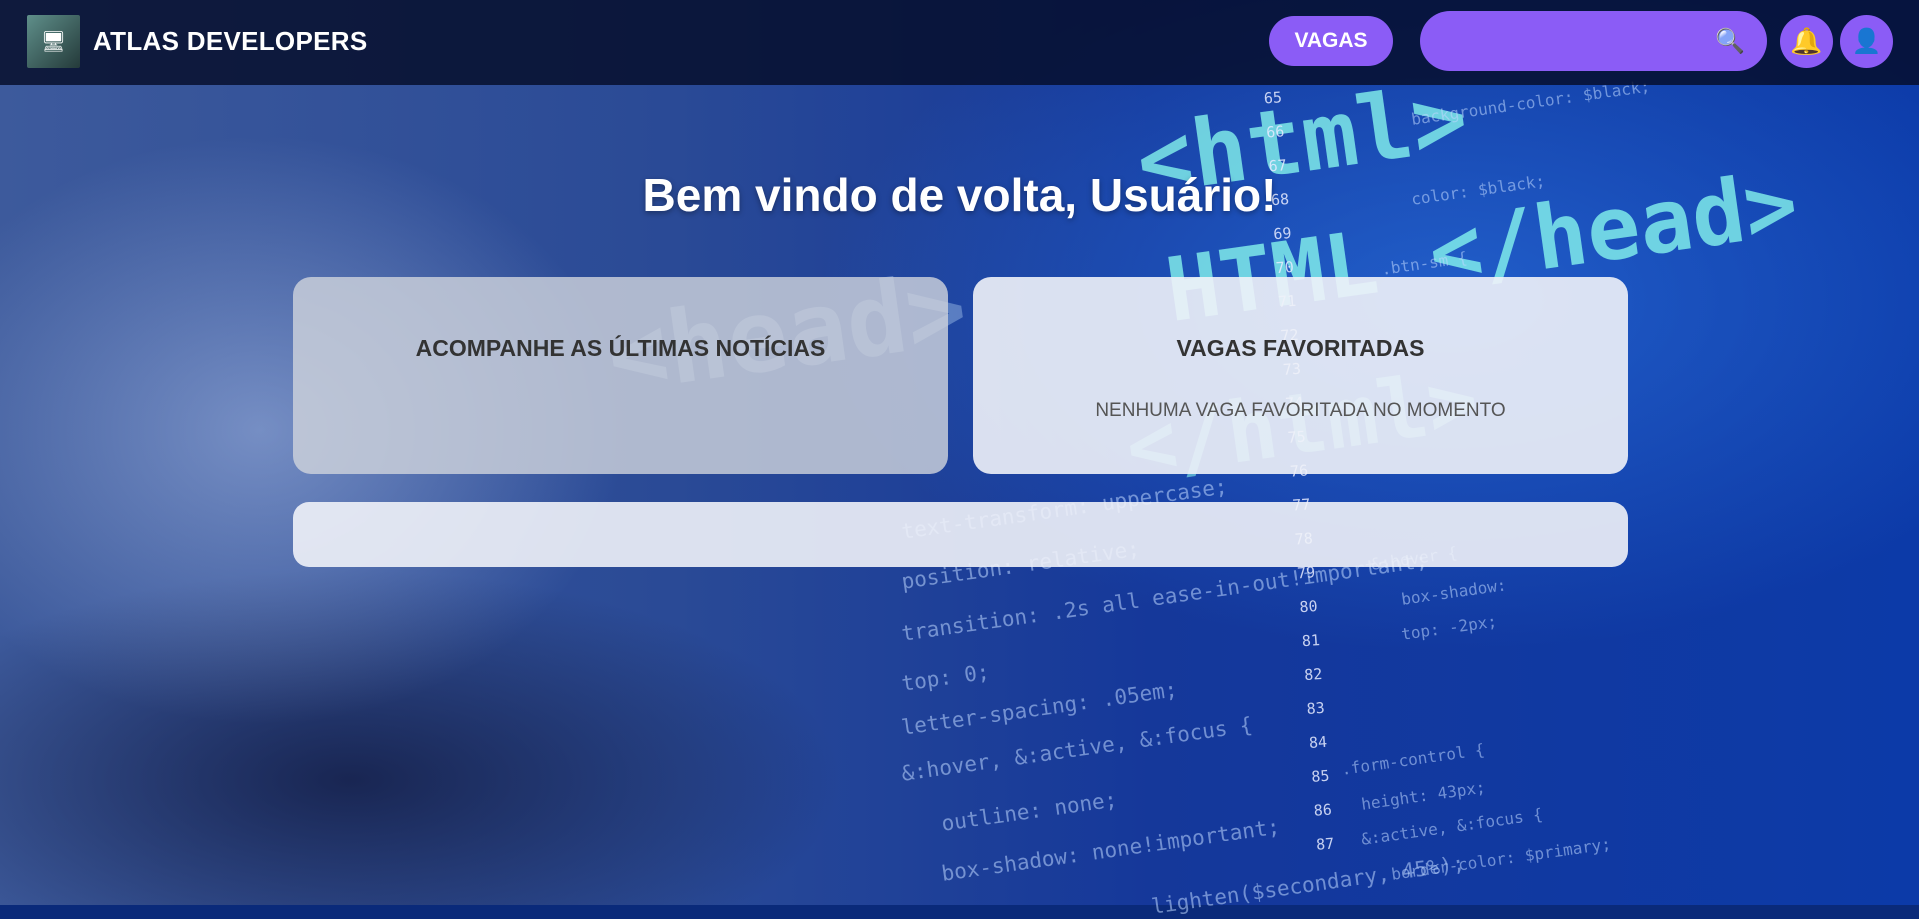 The image size is (1919, 919). I want to click on profile-button: 👤, so click(1866, 41).